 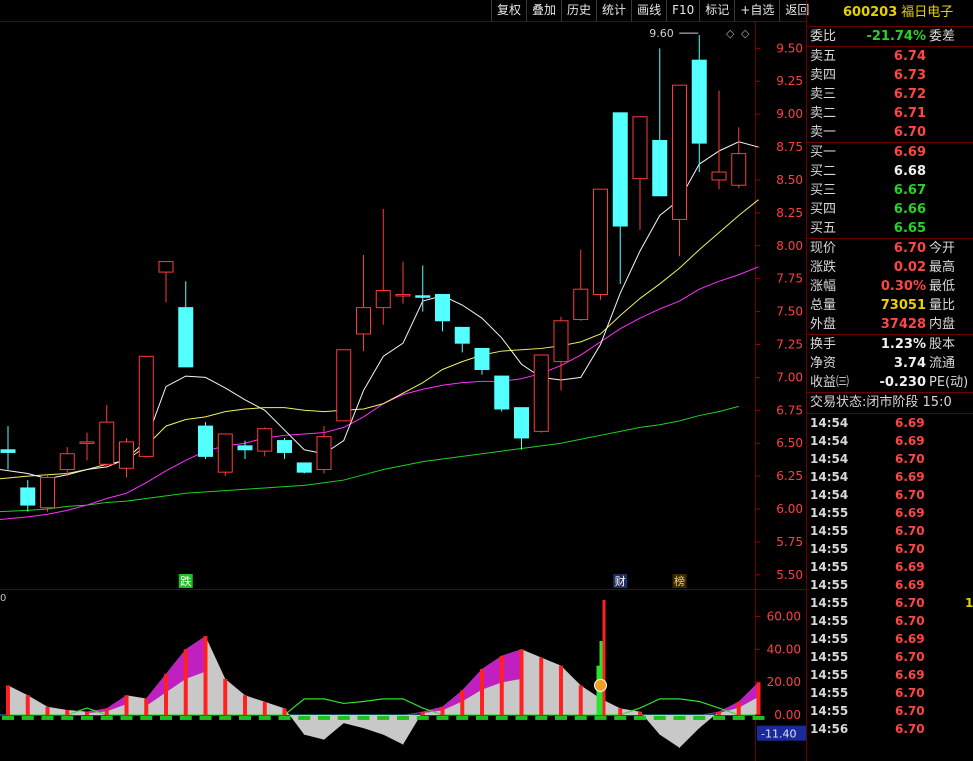 I want to click on bid-price: 6.68, so click(x=909, y=171).